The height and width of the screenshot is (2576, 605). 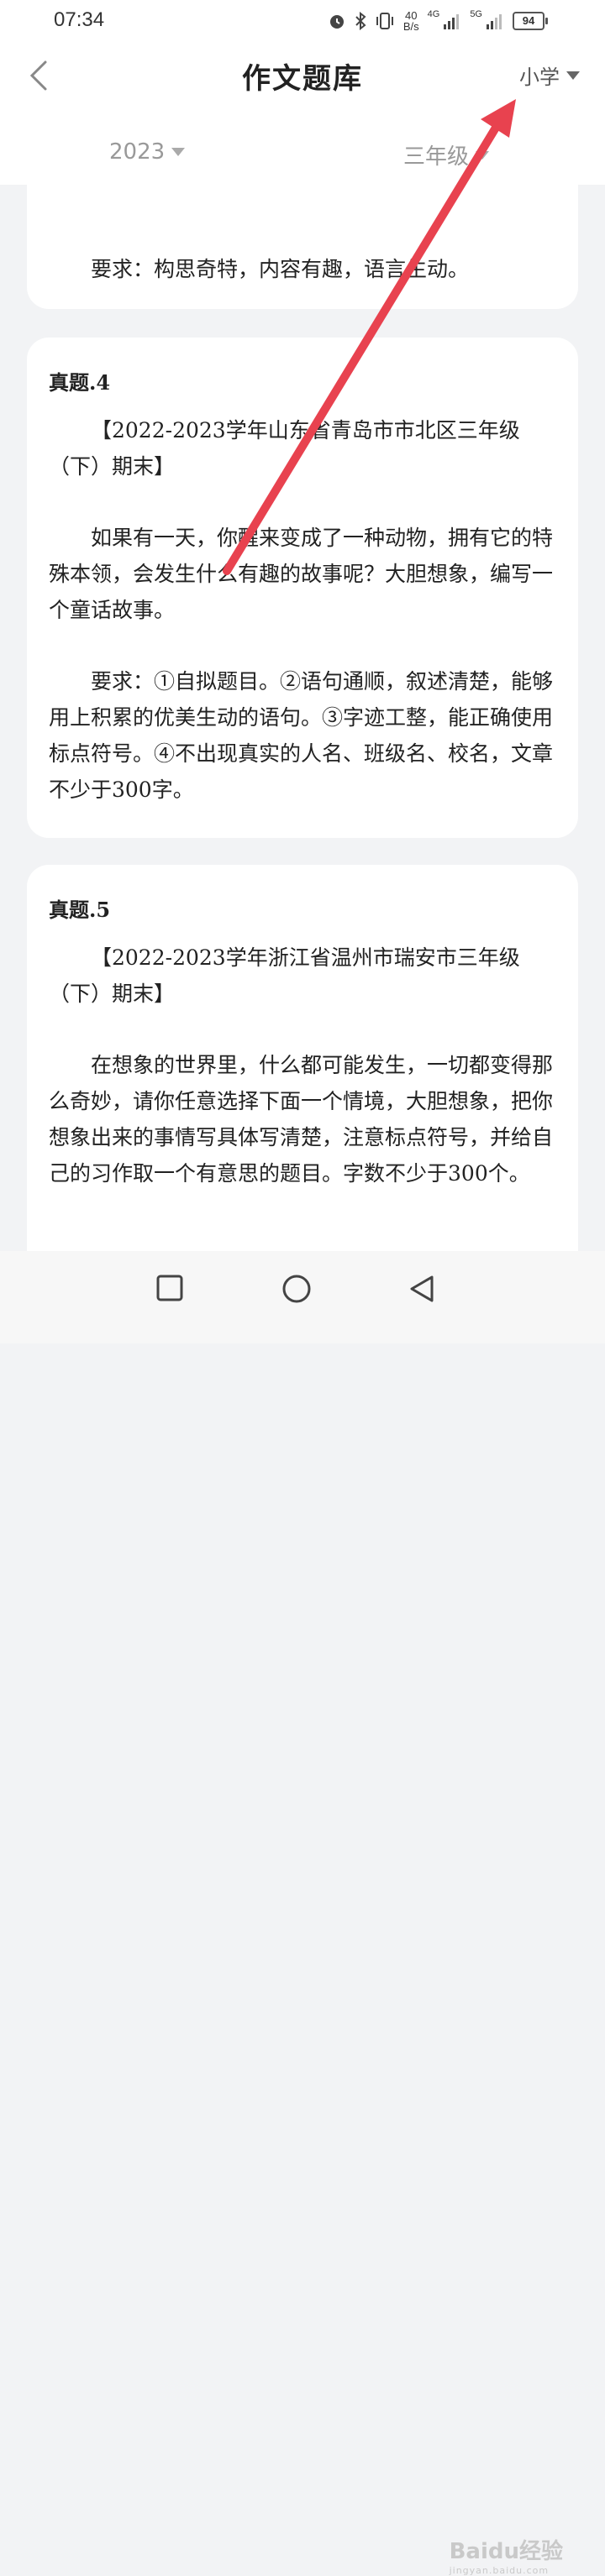 What do you see at coordinates (302, 79) in the screenshot?
I see `page-title: 作文题库` at bounding box center [302, 79].